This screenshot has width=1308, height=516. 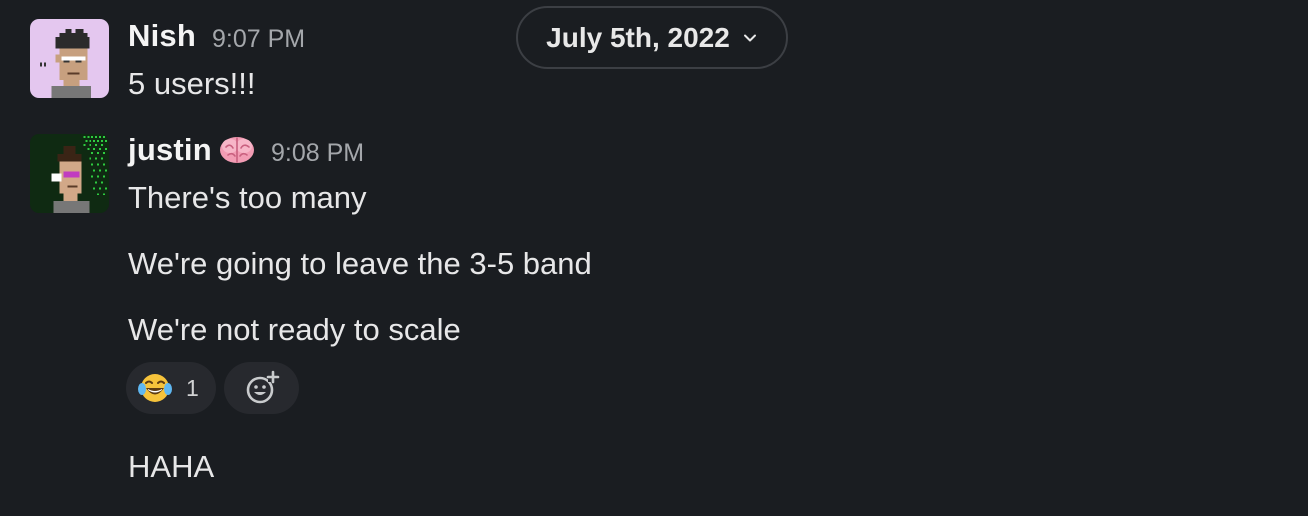 What do you see at coordinates (317, 153) in the screenshot?
I see `message-timestamp: 9:08 PM` at bounding box center [317, 153].